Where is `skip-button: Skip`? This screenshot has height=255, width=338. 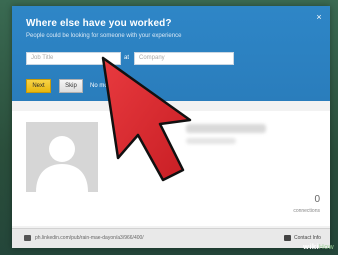 skip-button: Skip is located at coordinates (71, 86).